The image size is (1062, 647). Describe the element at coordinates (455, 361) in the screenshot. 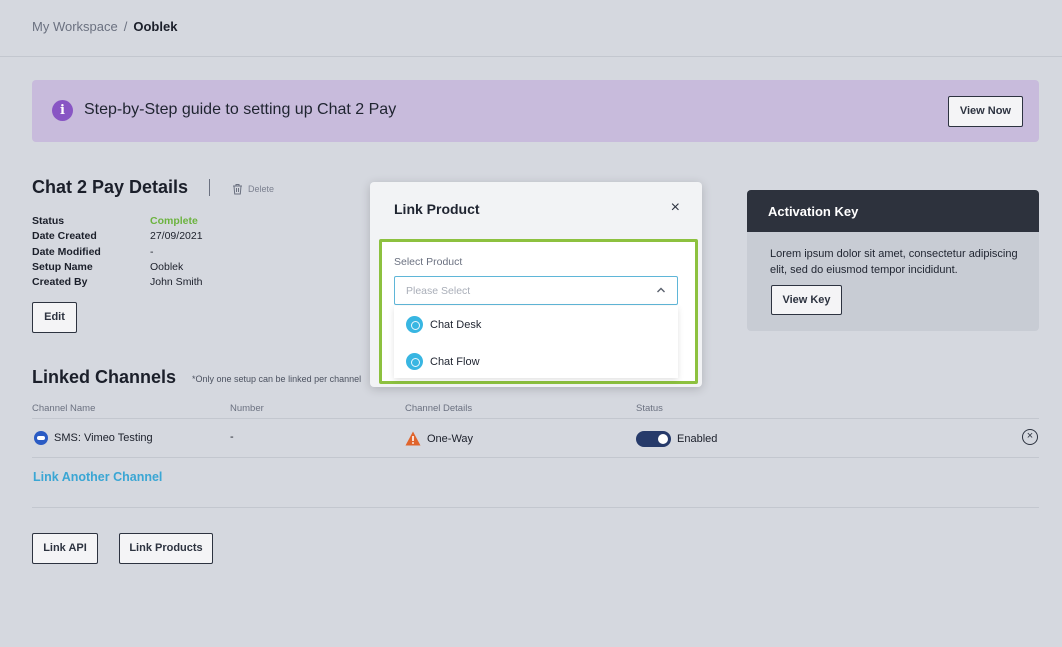

I see `option-label: Chat Flow` at that location.